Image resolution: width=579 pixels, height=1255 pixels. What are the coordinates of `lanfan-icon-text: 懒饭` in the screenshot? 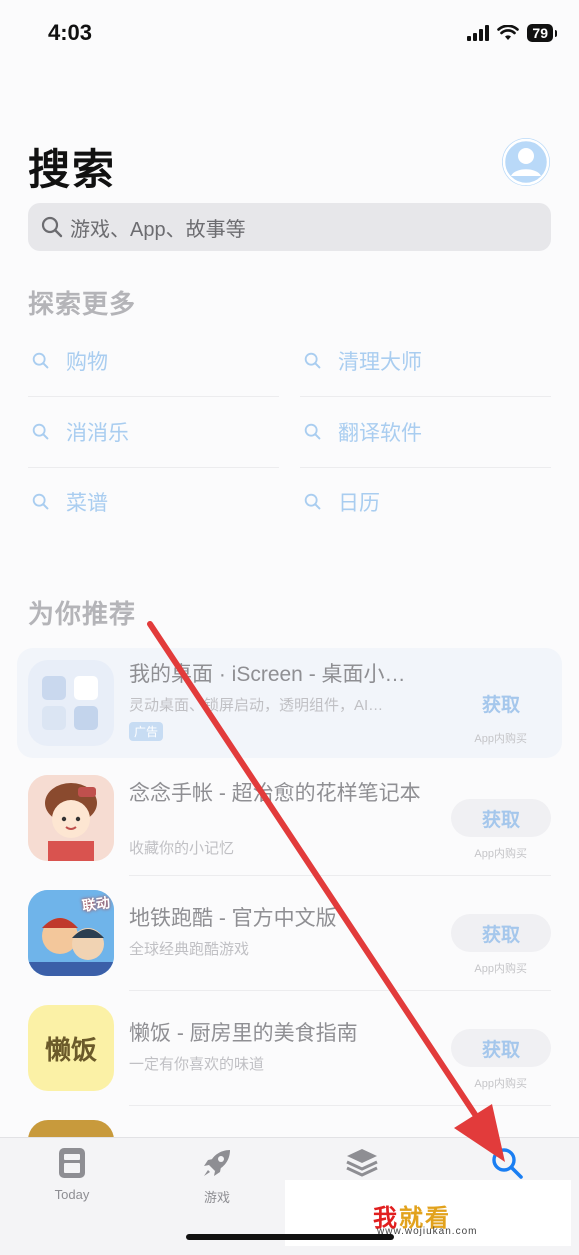 It's located at (70, 1049).